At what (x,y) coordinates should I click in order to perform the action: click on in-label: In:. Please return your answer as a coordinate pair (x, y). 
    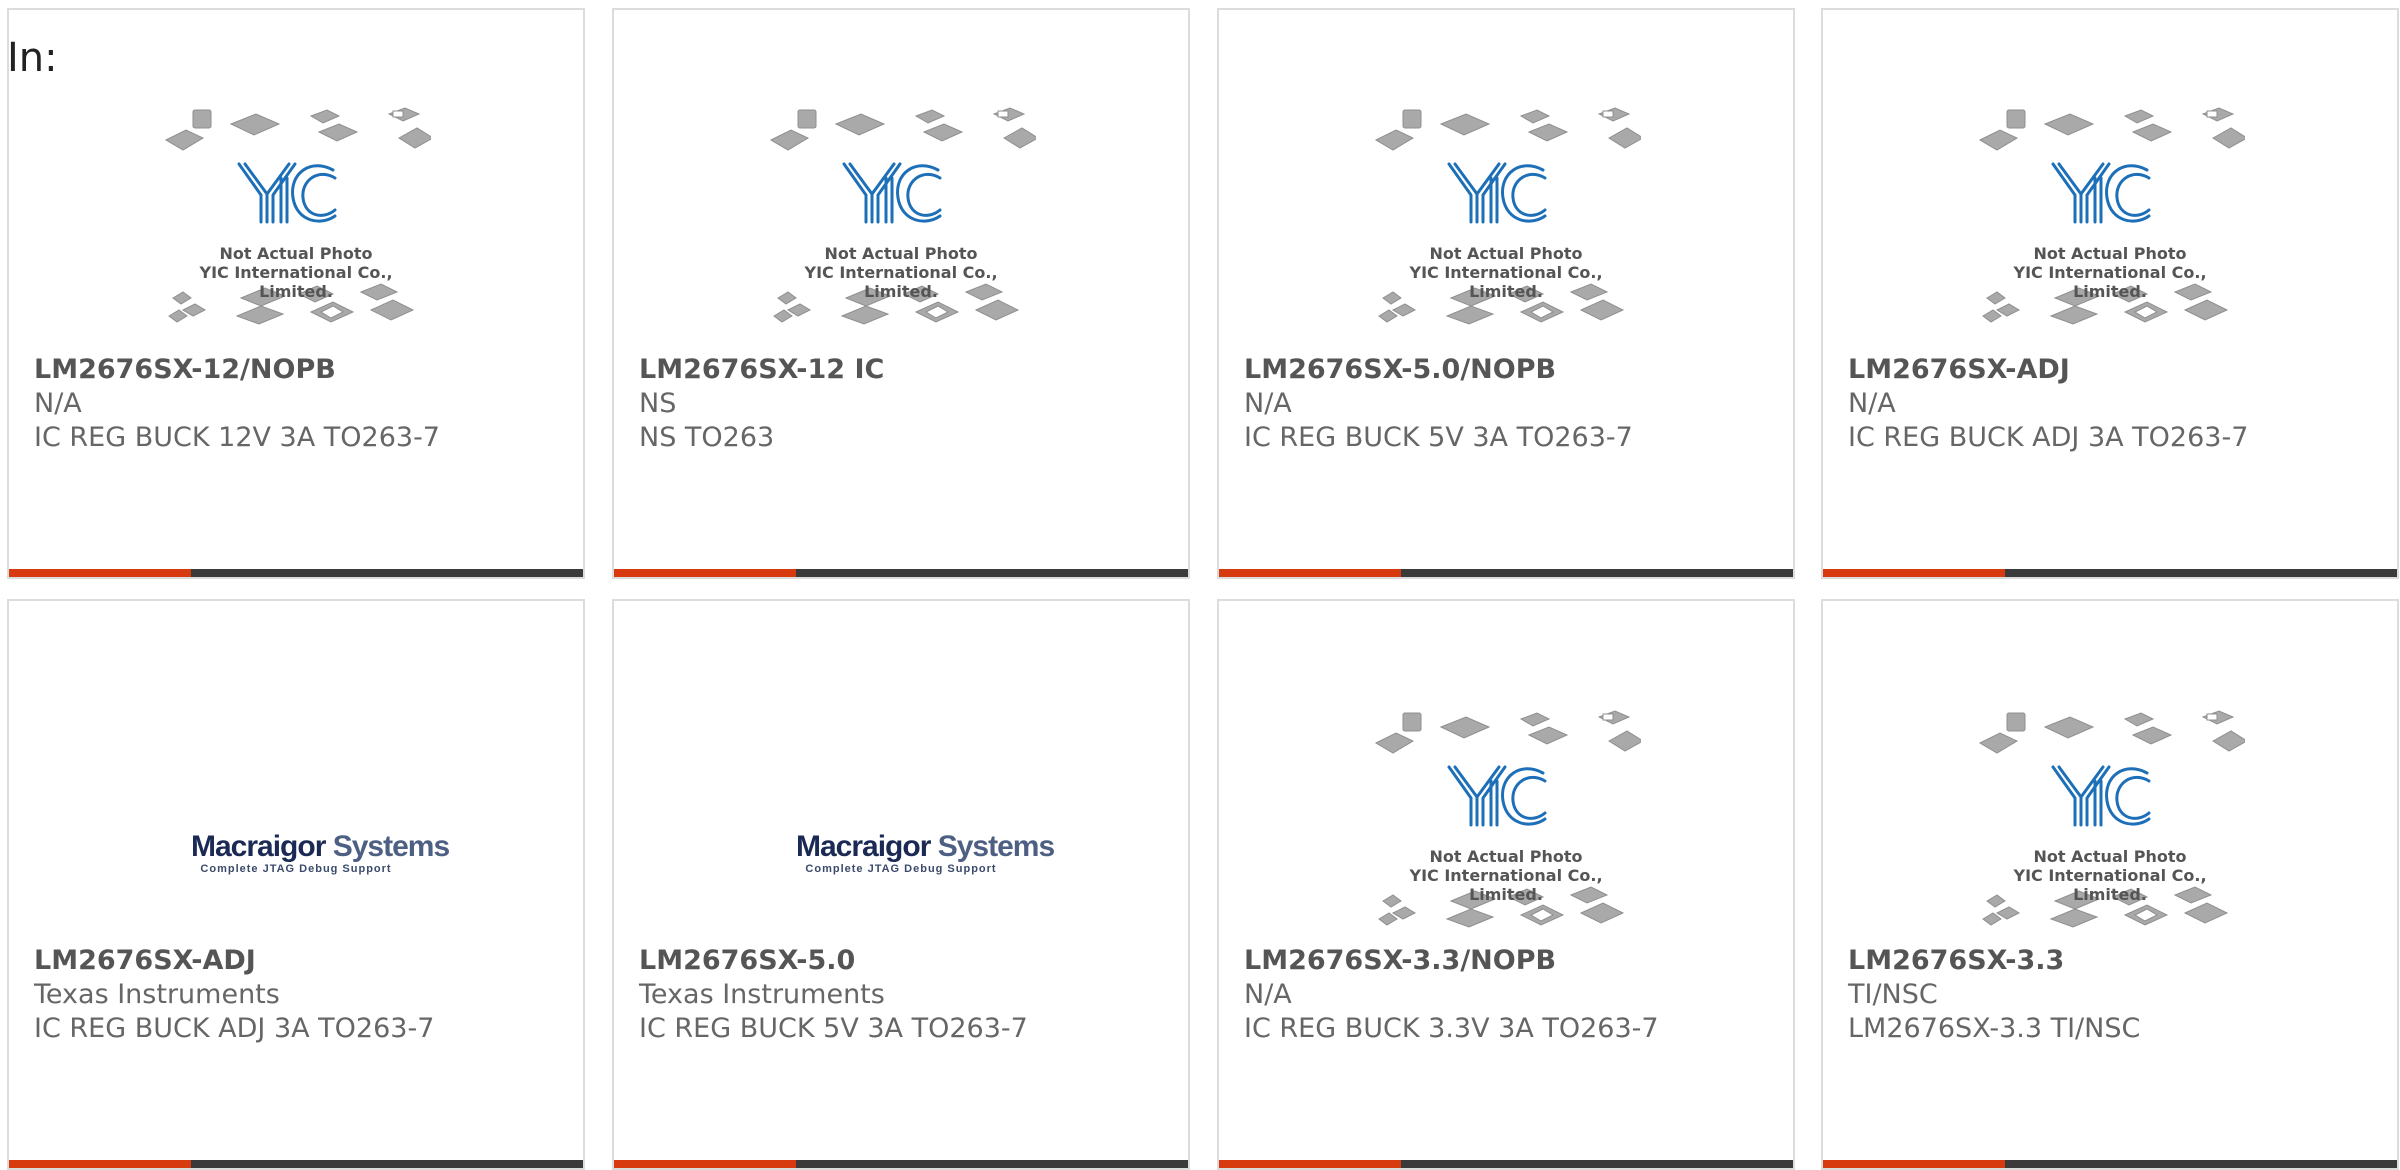
    Looking at the image, I should click on (32, 58).